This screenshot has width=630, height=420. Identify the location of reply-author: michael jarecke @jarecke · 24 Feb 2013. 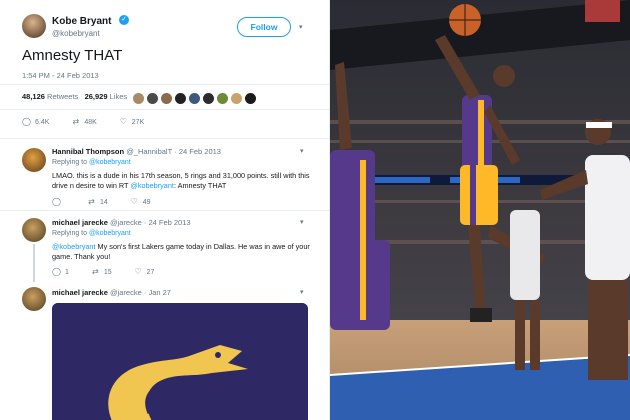
(121, 222).